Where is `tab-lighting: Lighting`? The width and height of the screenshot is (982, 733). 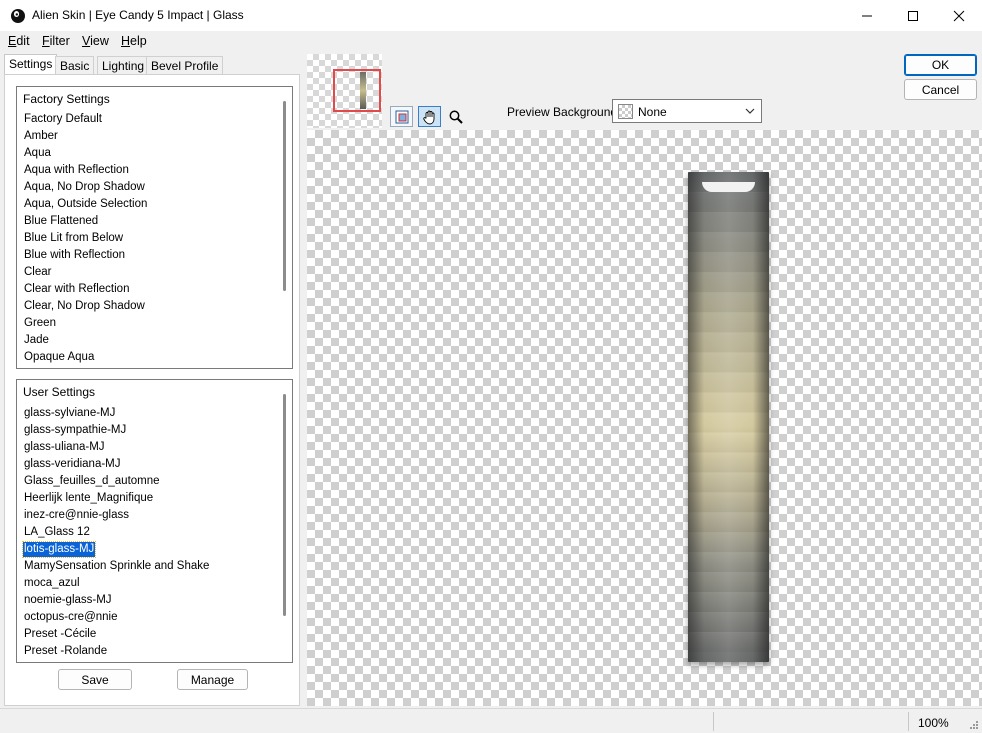
tab-lighting: Lighting is located at coordinates (123, 65).